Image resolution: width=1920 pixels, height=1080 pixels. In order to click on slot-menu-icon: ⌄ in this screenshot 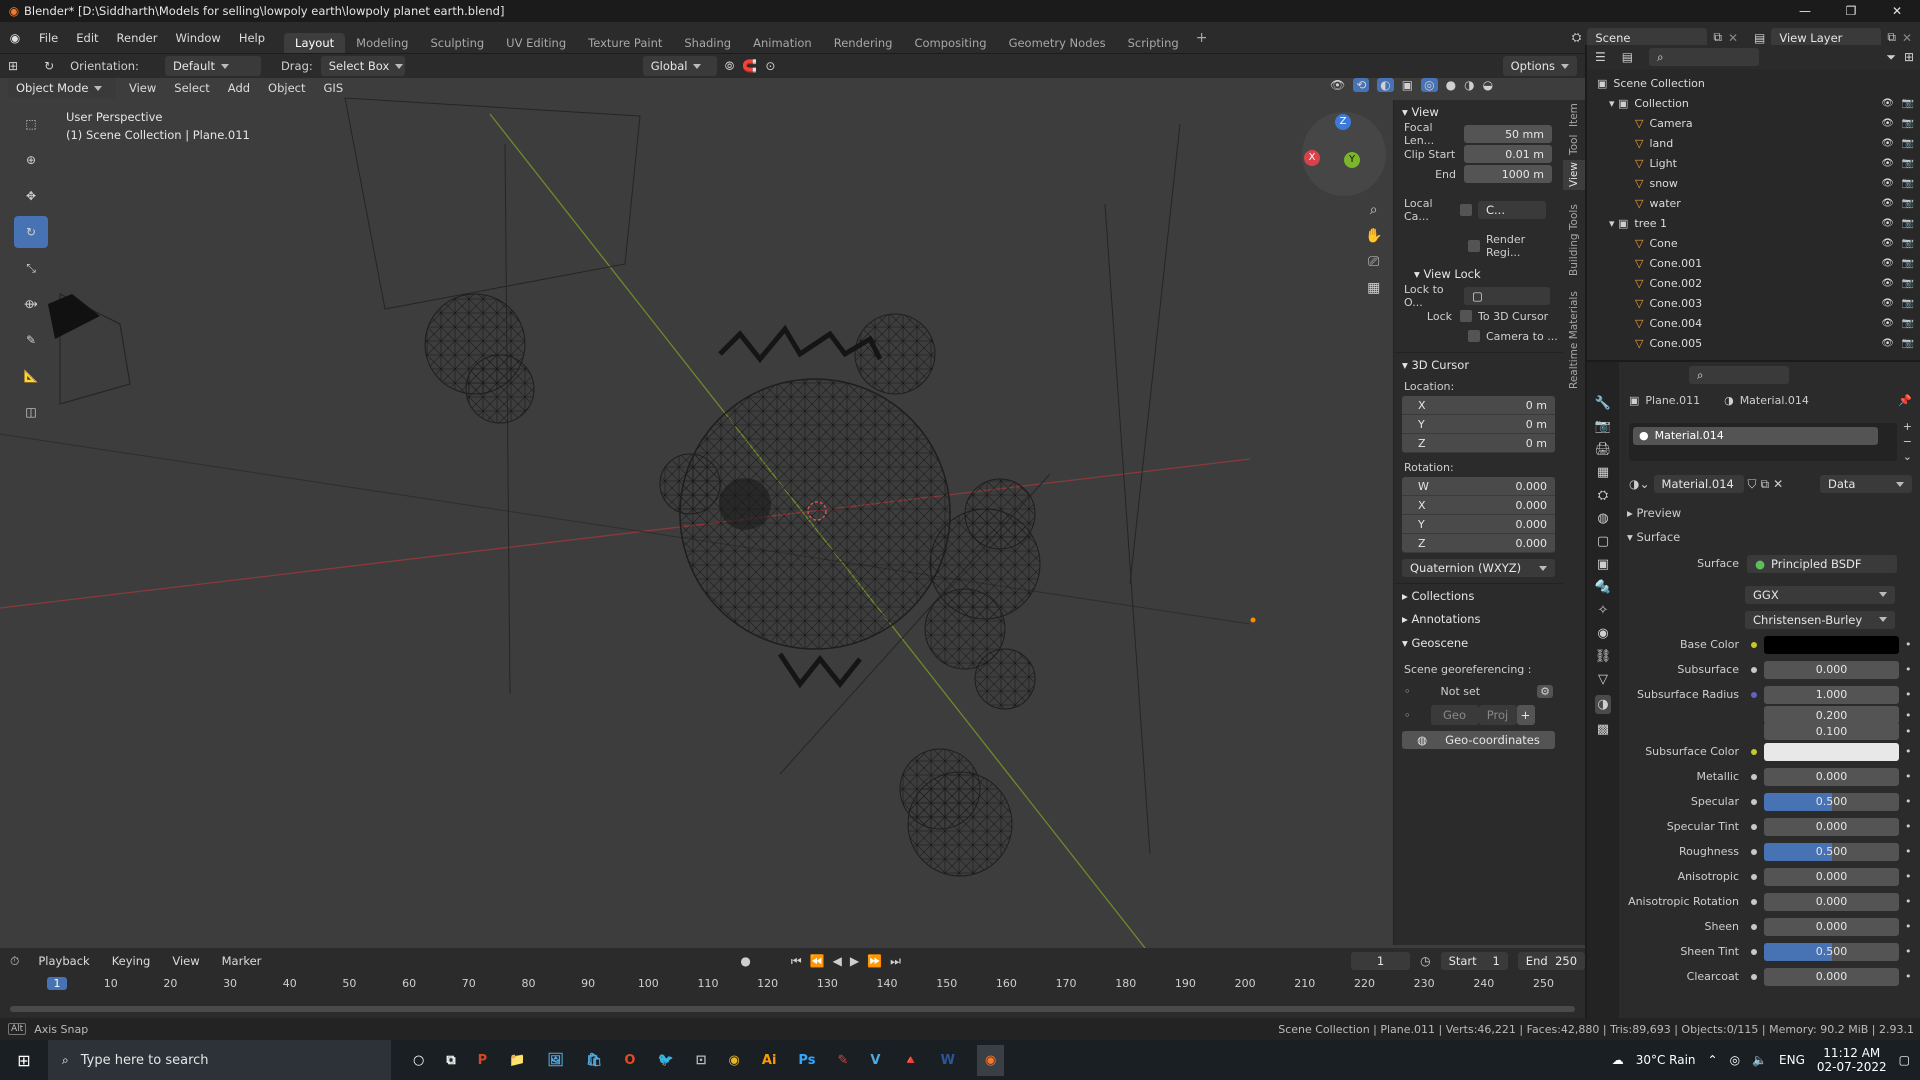, I will do `click(1907, 456)`.